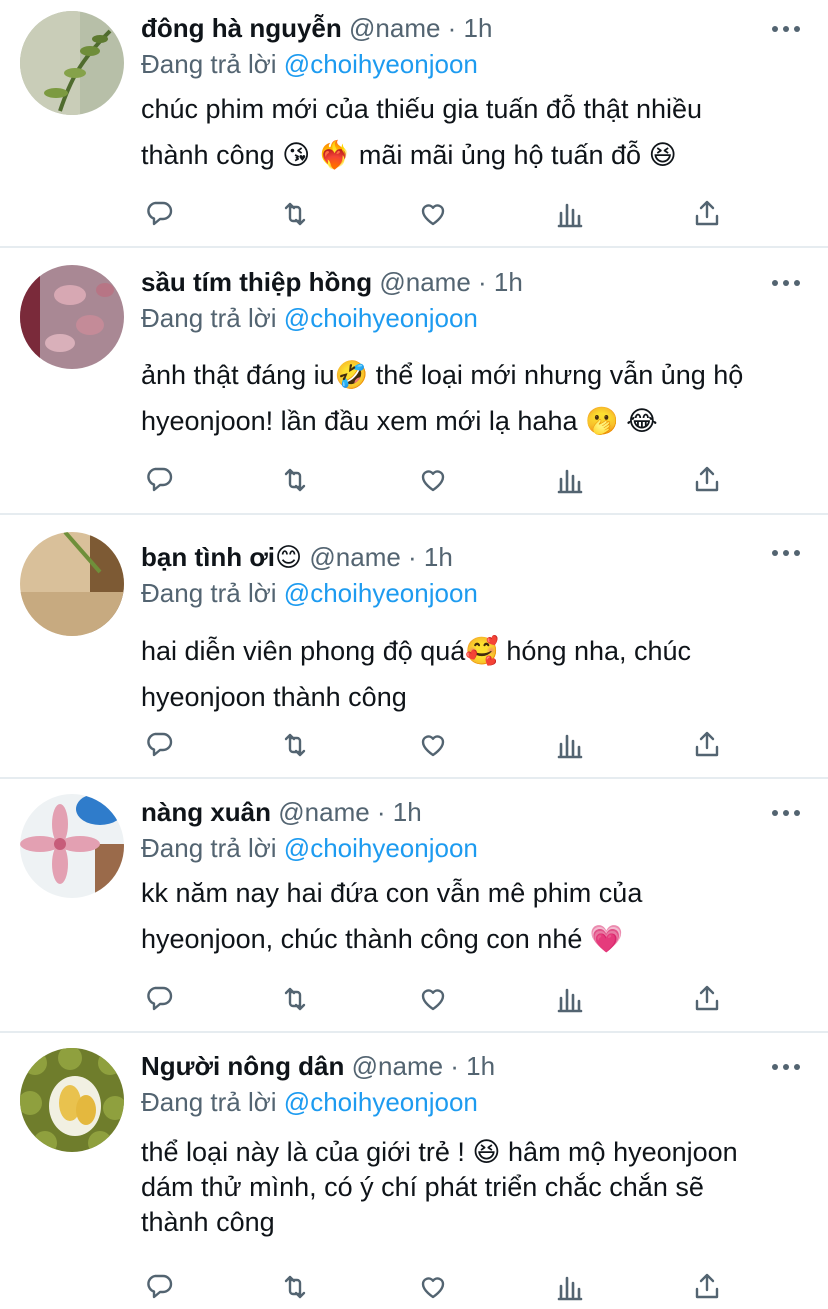 The image size is (828, 1309). I want to click on tweet-text-line: hyeonjoon! lần đầu xem mới lạ haha 🫢 😂, so click(399, 421).